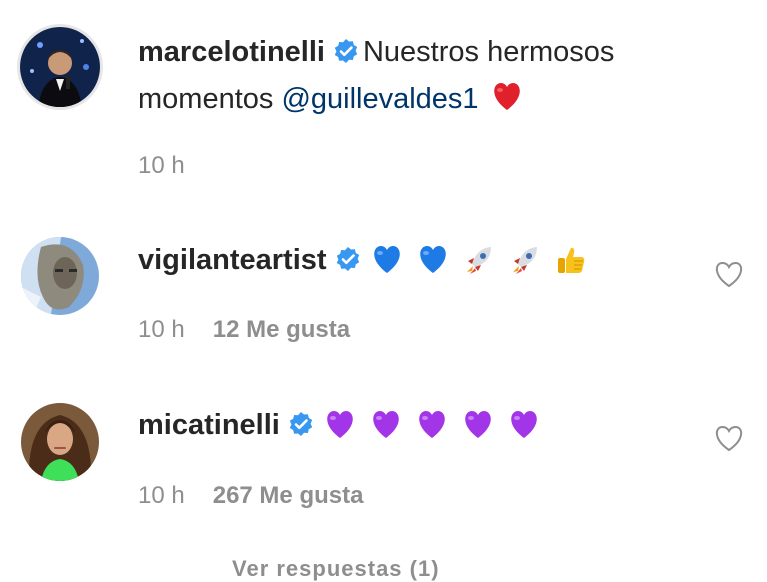 This screenshot has width=767, height=582. Describe the element at coordinates (571, 266) in the screenshot. I see `thumbs-up-icon` at that location.